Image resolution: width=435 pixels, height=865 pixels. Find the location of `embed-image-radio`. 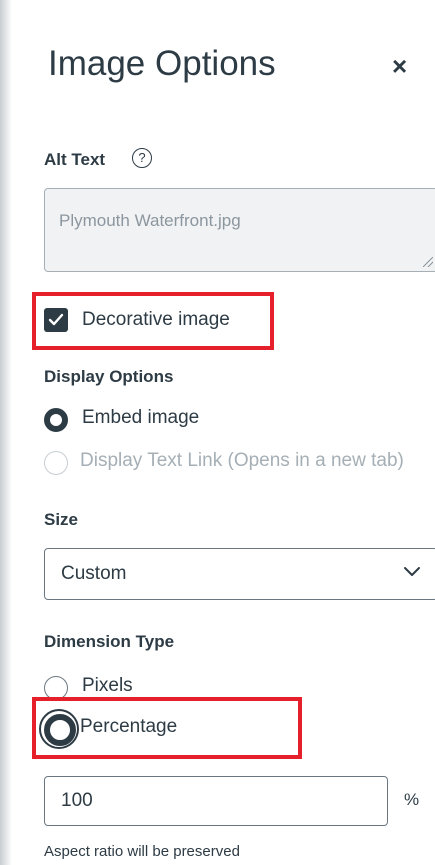

embed-image-radio is located at coordinates (56, 420).